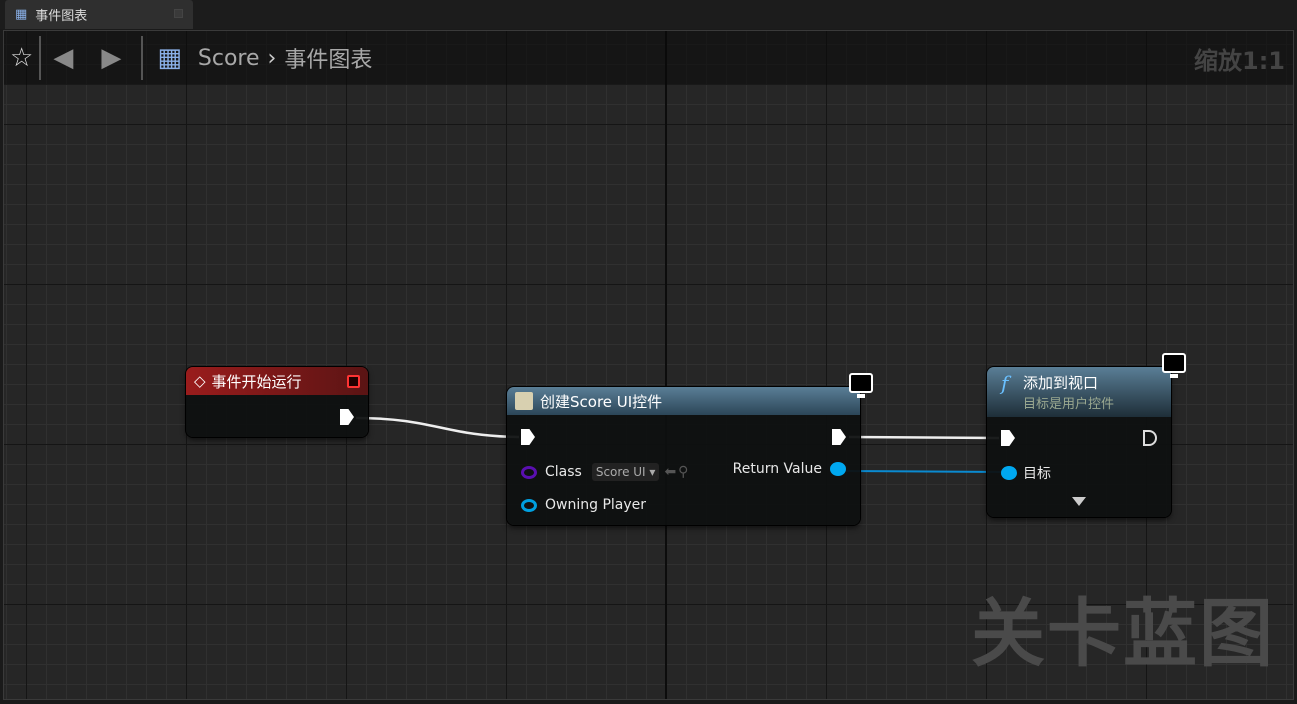  I want to click on event-diamond-icon: ◇, so click(200, 381).